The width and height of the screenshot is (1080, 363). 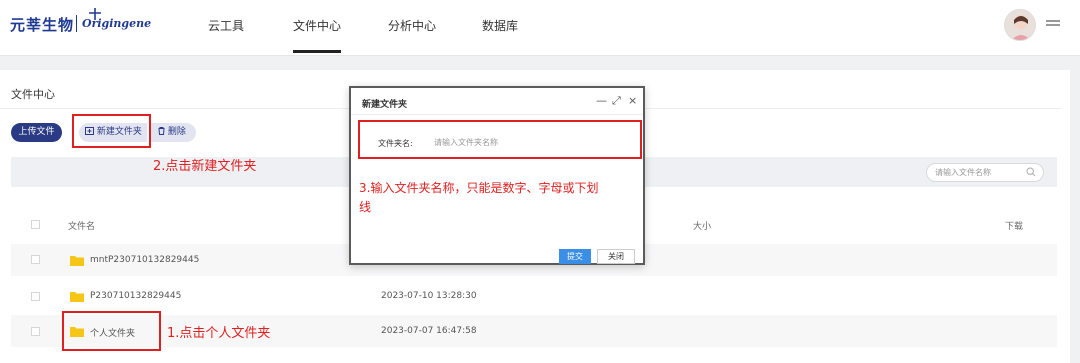 What do you see at coordinates (176, 132) in the screenshot?
I see `delete-label: 删除` at bounding box center [176, 132].